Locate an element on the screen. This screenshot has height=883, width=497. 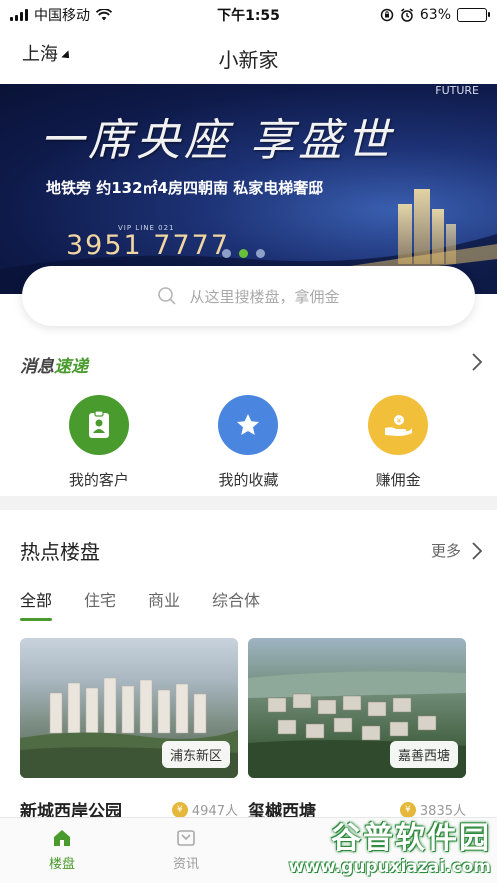
property-card-image: 浦东新区 is located at coordinates (129, 708).